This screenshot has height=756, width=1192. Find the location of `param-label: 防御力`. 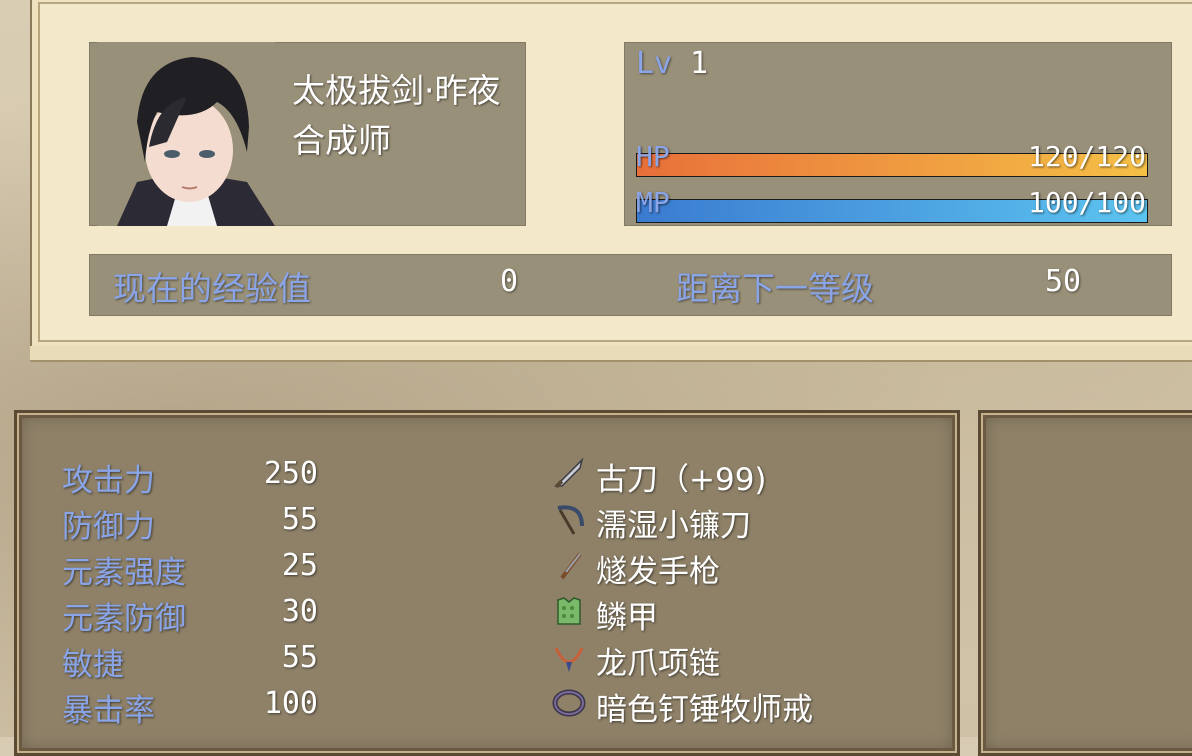

param-label: 防御力 is located at coordinates (108, 527).